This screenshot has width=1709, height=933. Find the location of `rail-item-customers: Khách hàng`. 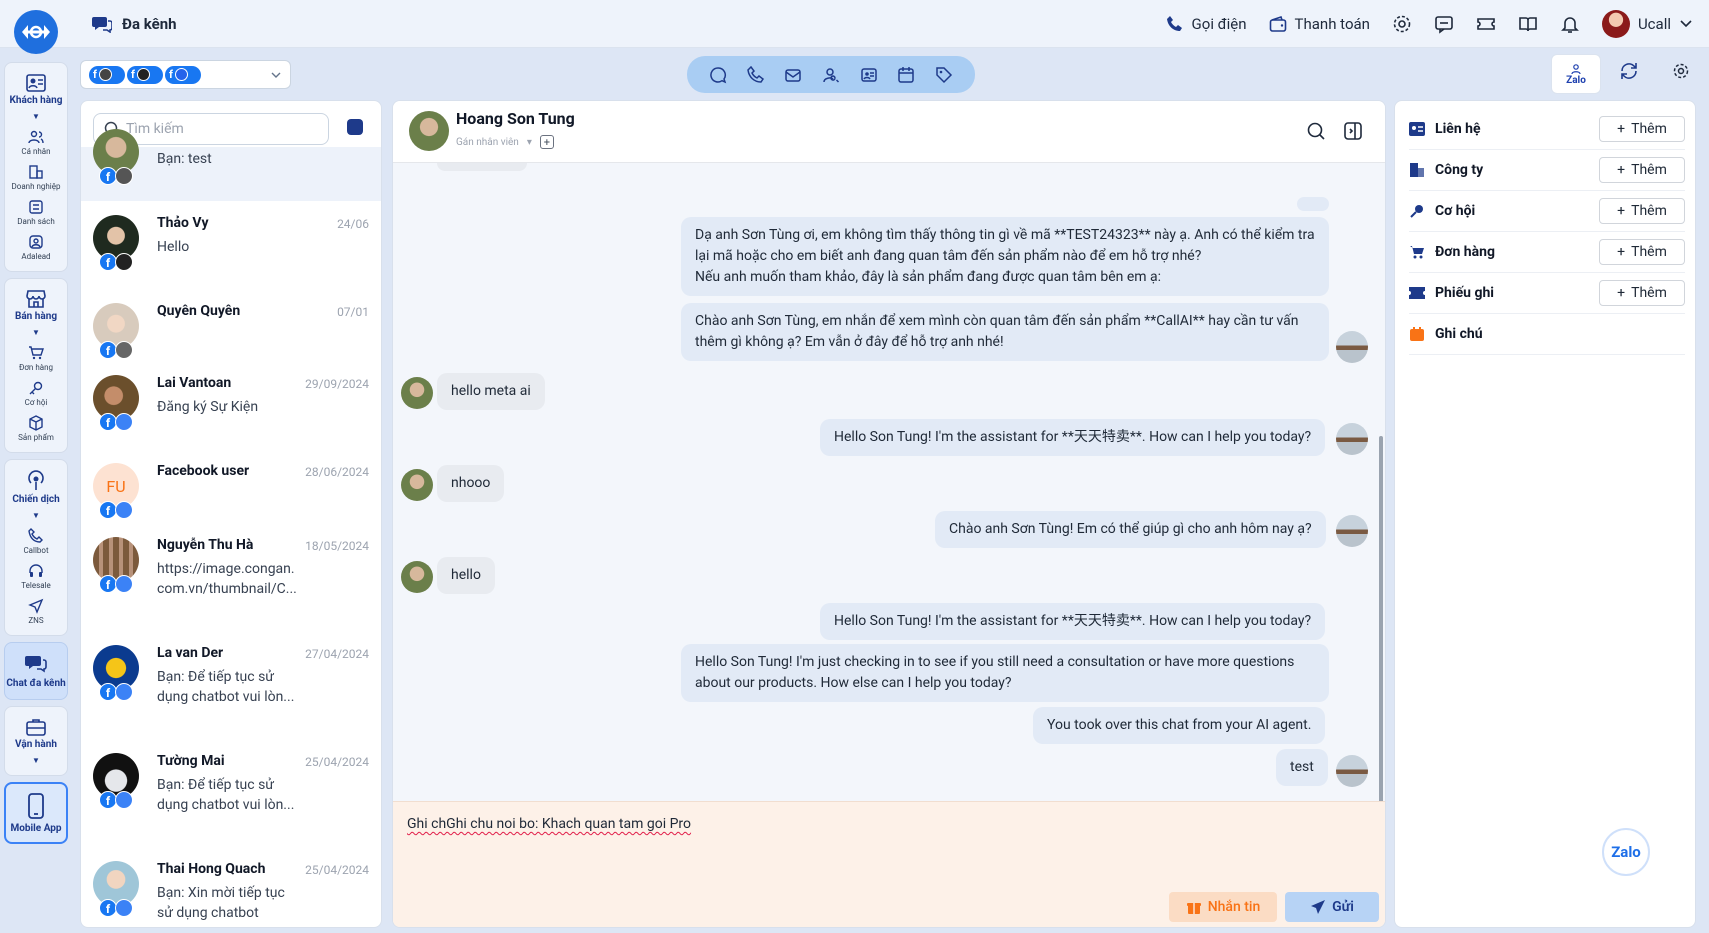

rail-item-customers: Khách hàng is located at coordinates (36, 89).